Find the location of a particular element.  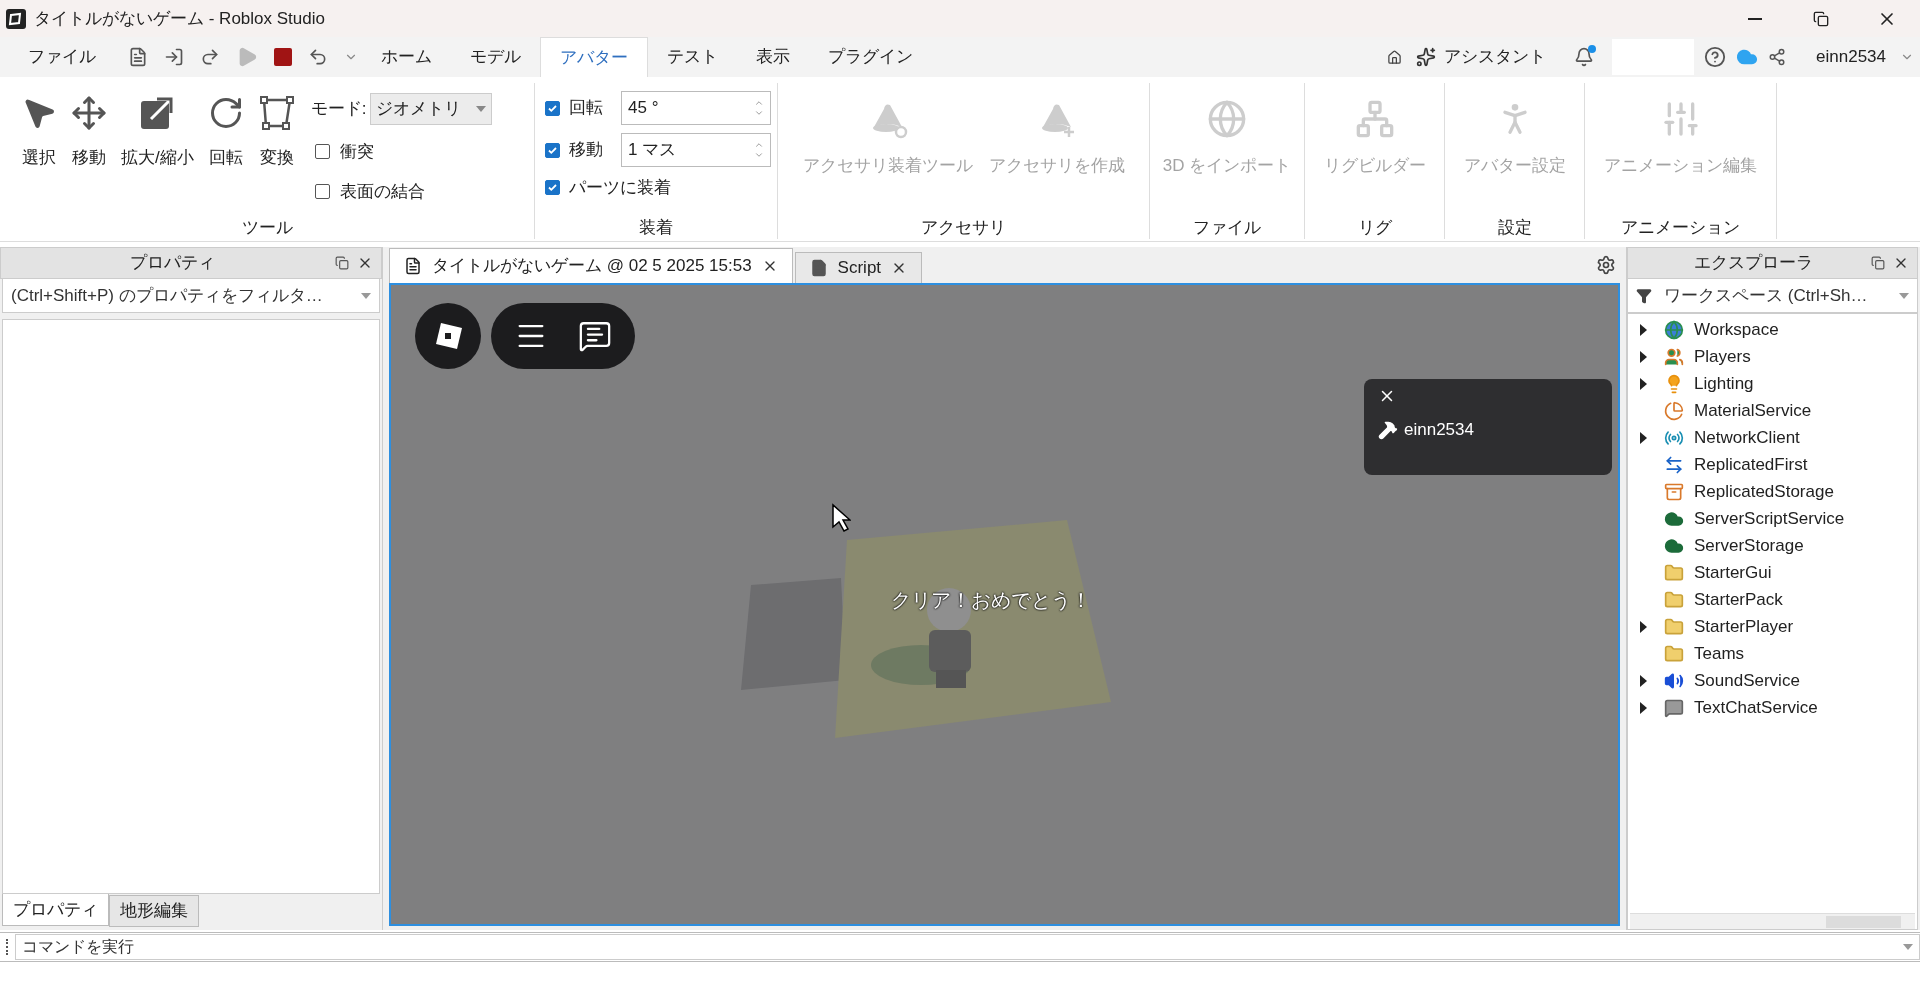

snap-label: 移動 is located at coordinates (586, 150).